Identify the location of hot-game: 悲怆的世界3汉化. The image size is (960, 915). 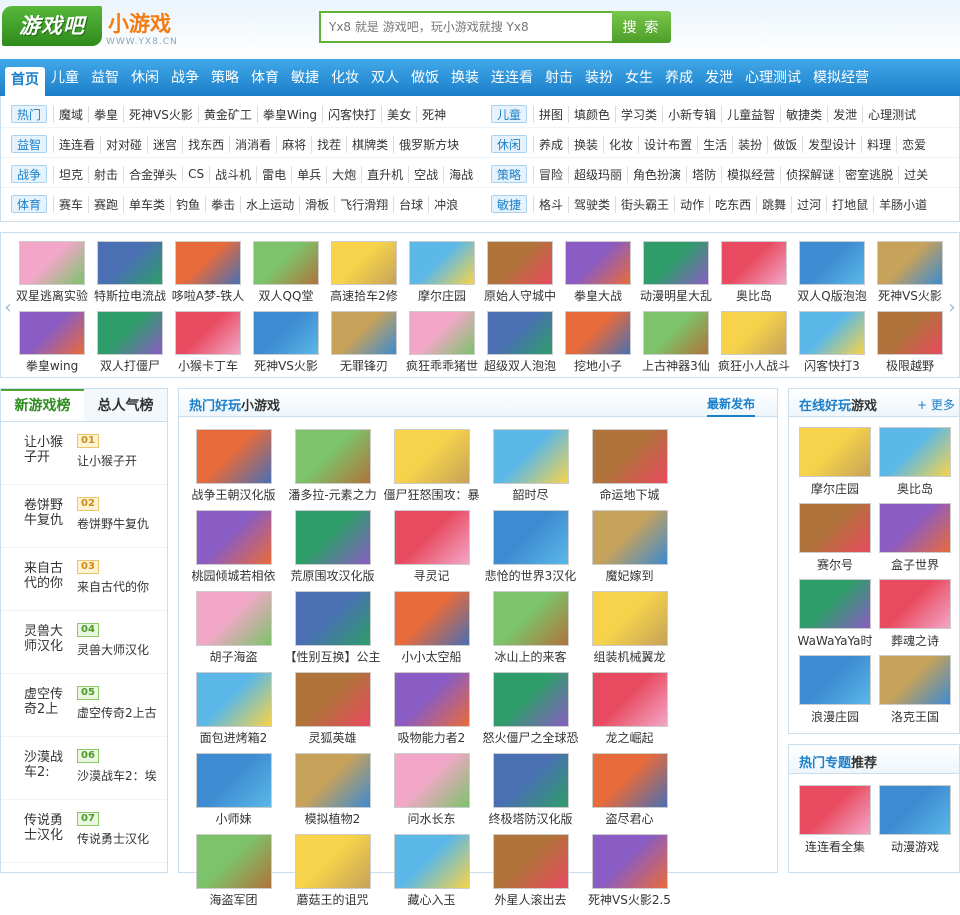
(530, 550).